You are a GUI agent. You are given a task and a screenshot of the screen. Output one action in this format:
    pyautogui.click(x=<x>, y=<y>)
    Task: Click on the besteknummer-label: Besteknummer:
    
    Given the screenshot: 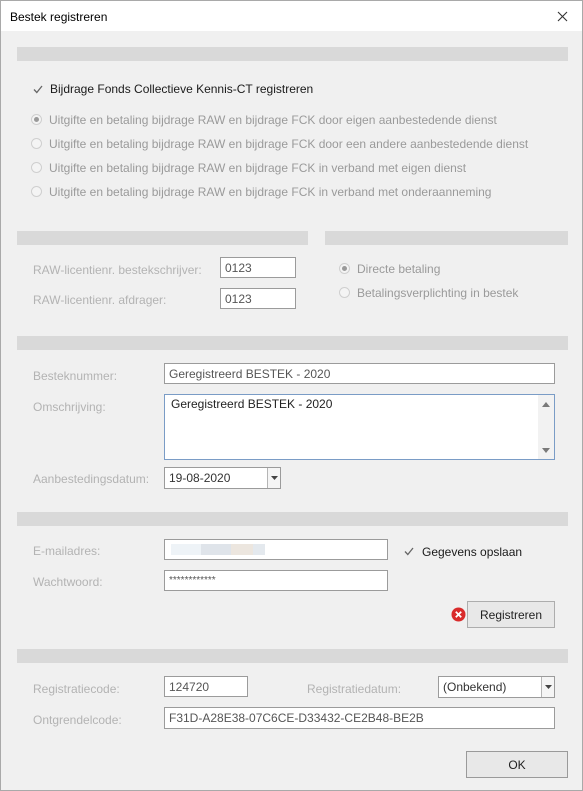 What is the action you would take?
    pyautogui.click(x=75, y=376)
    